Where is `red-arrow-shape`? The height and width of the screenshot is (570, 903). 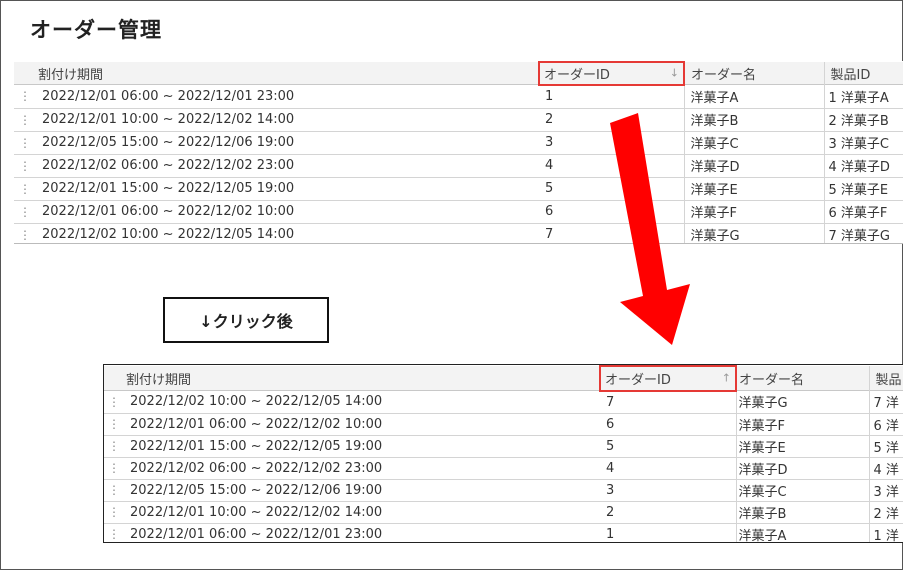
red-arrow-shape is located at coordinates (650, 229).